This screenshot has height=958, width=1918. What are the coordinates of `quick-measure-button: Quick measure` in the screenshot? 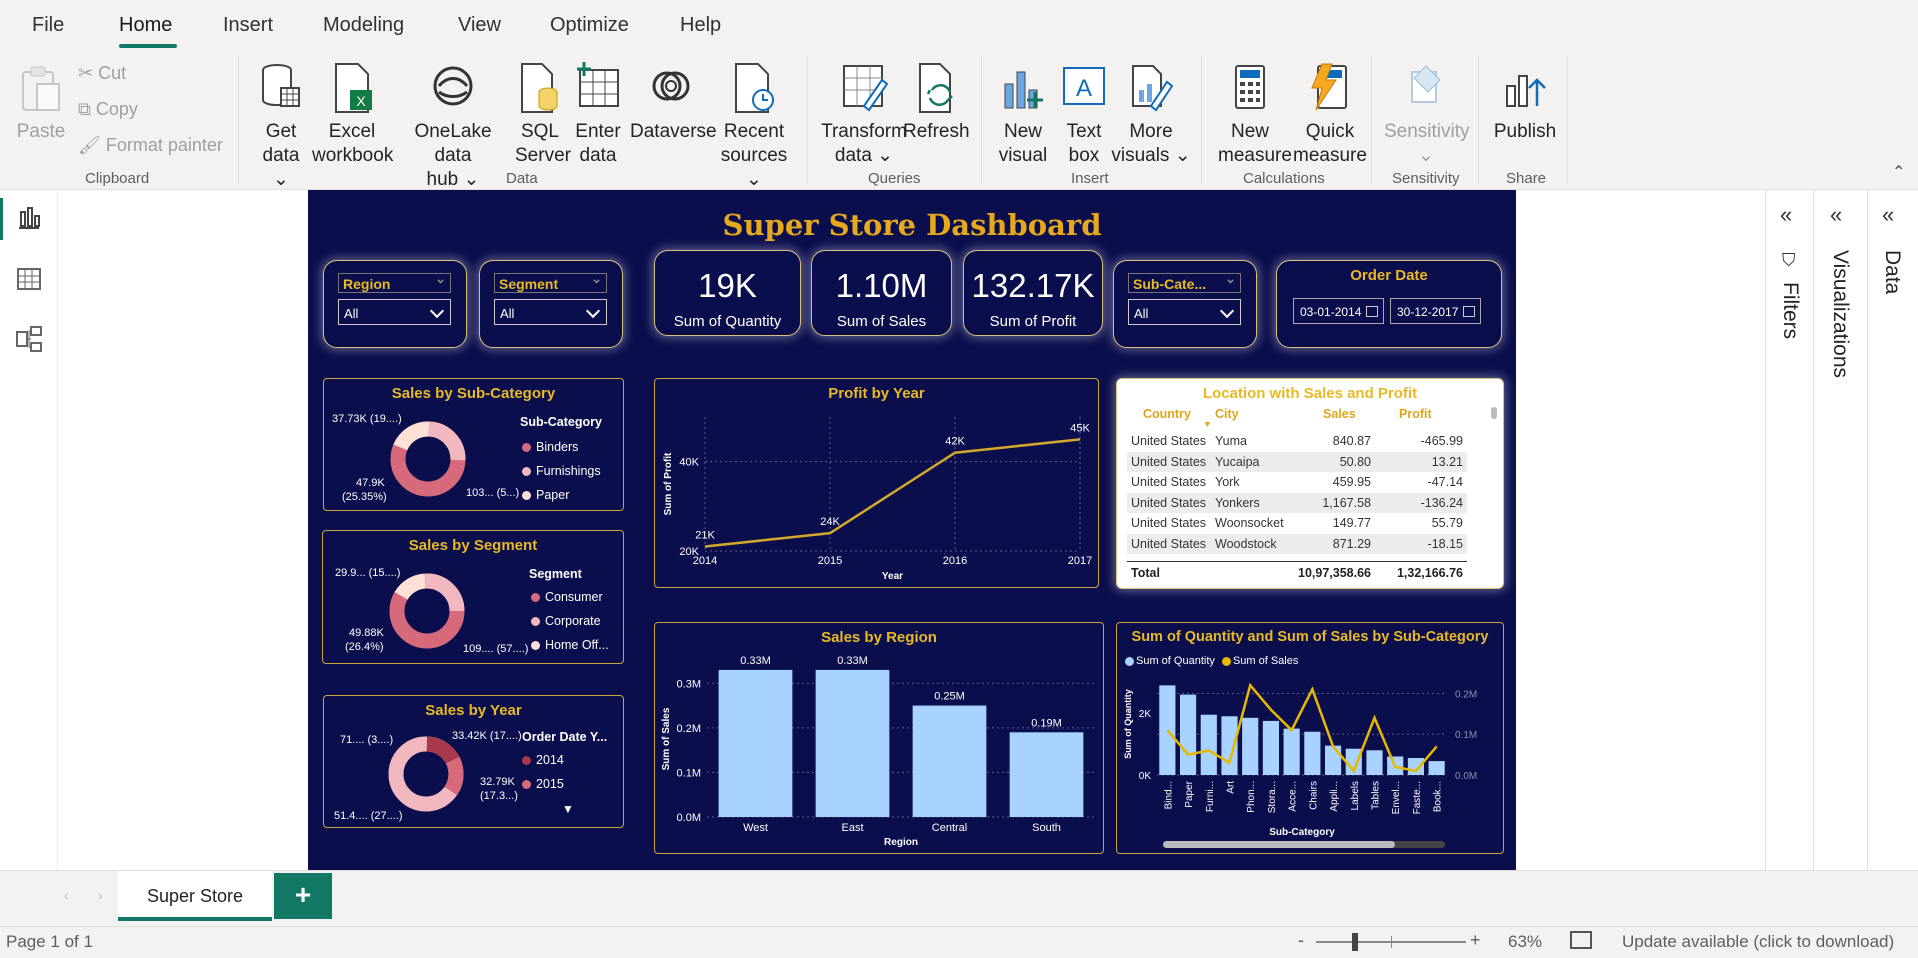 It's located at (1330, 115).